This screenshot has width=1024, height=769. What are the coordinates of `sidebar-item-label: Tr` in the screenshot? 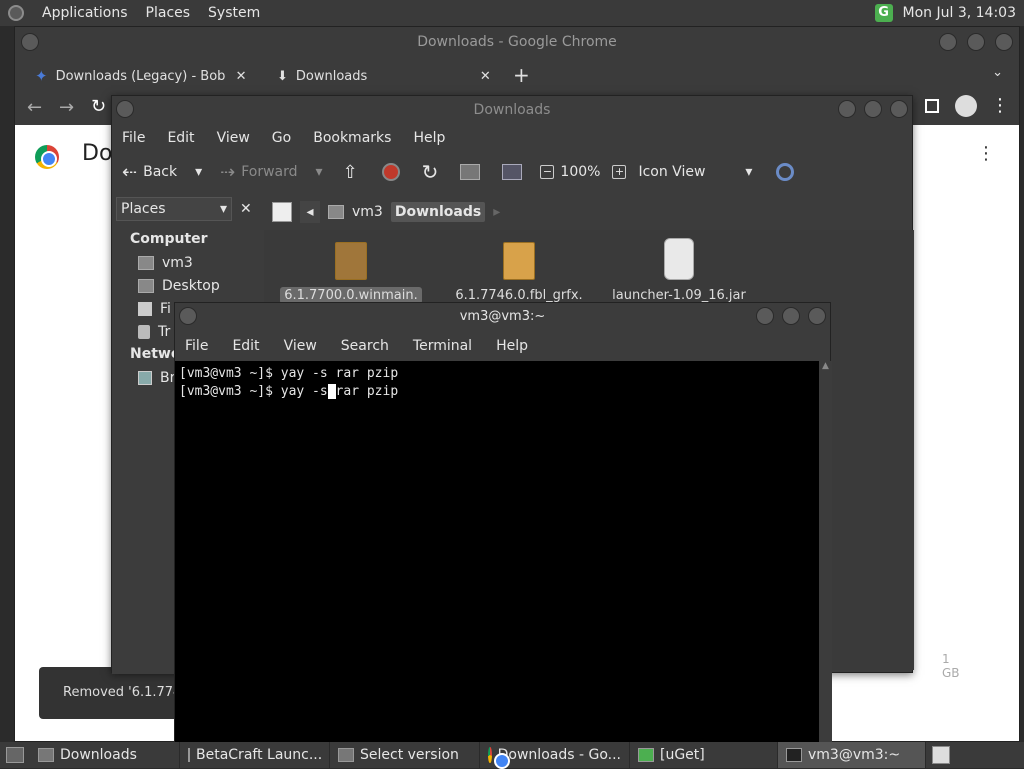 It's located at (164, 331).